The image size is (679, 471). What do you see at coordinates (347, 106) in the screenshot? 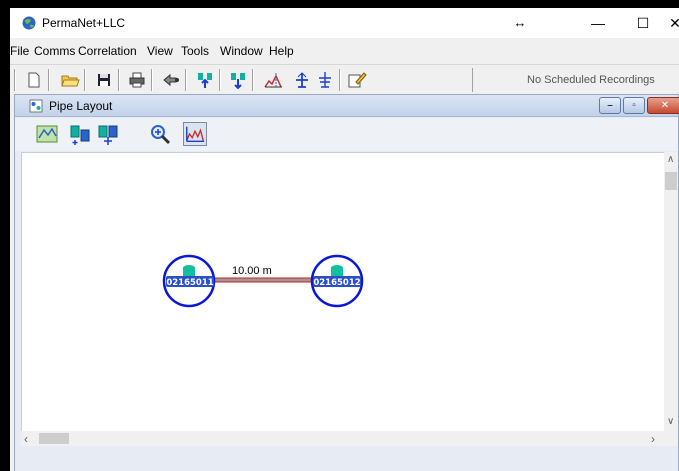
I see `child-title-bar: Pipe Layout – ▫ ✕` at bounding box center [347, 106].